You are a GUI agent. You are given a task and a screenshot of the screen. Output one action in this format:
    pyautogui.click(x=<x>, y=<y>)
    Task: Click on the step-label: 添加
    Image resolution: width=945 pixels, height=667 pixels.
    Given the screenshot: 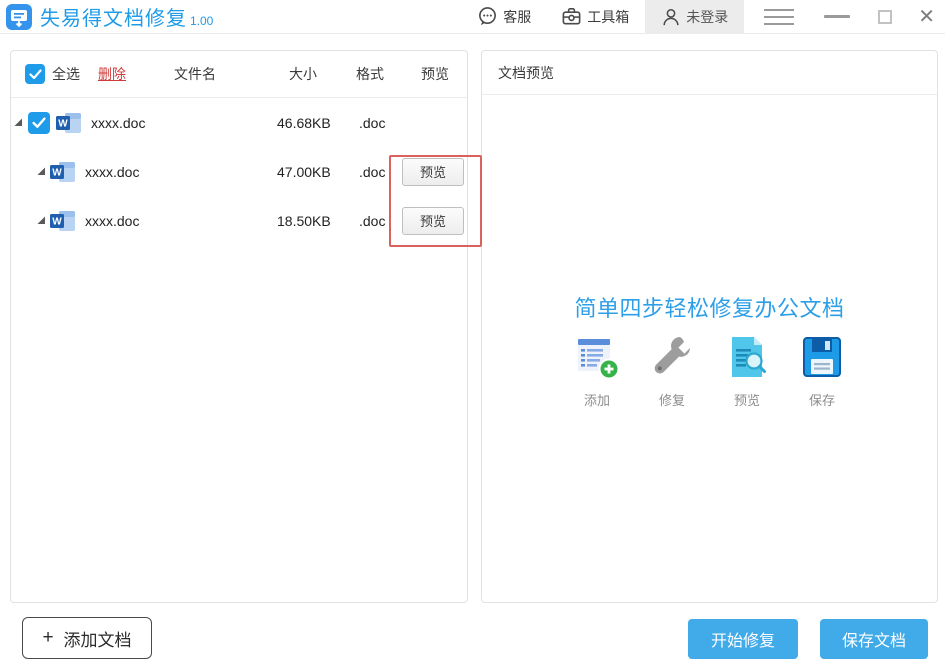 What is the action you would take?
    pyautogui.click(x=596, y=400)
    